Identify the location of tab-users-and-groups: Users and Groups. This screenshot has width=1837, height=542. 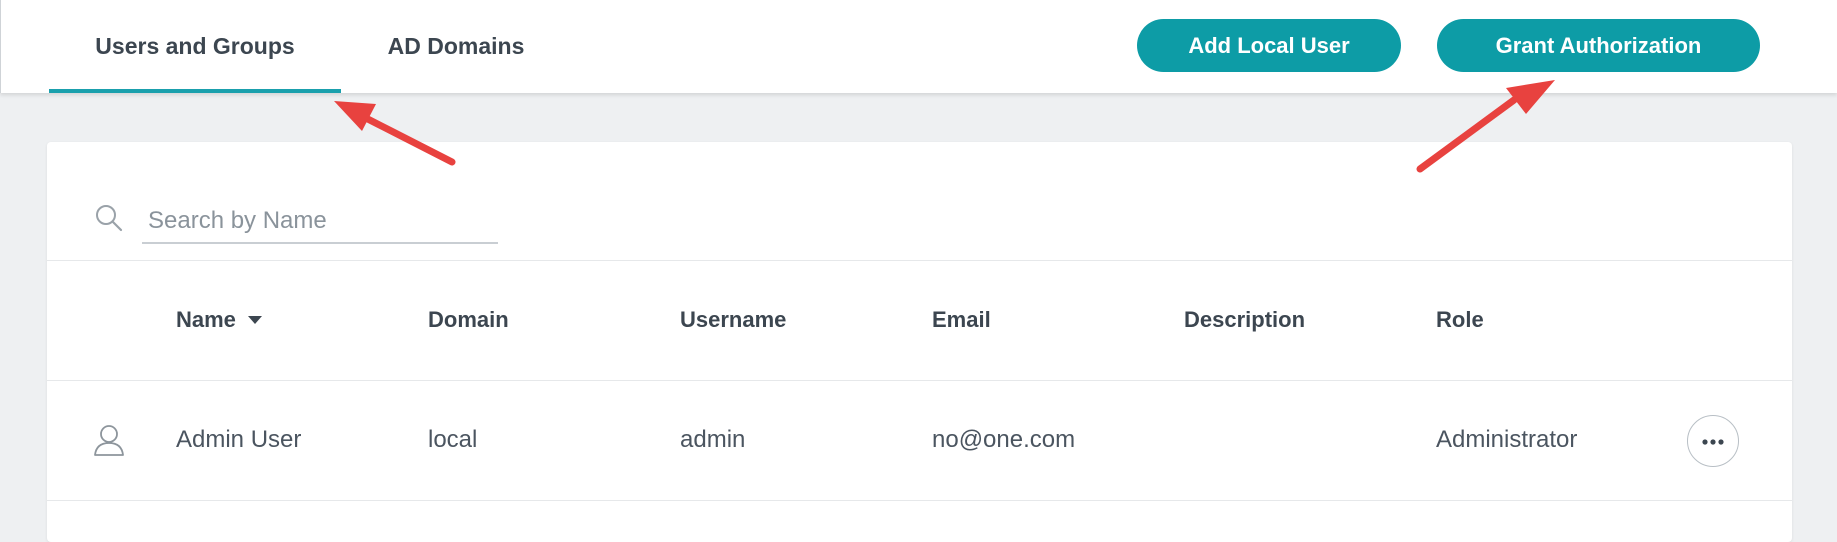
(195, 46).